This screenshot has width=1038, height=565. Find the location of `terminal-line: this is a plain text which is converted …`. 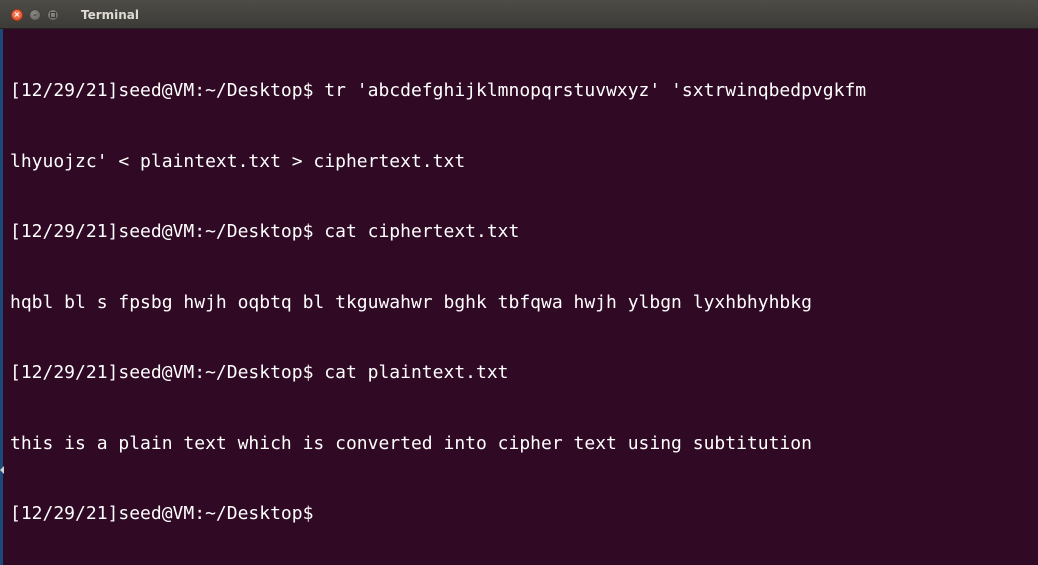

terminal-line: this is a plain text which is converted … is located at coordinates (411, 443).